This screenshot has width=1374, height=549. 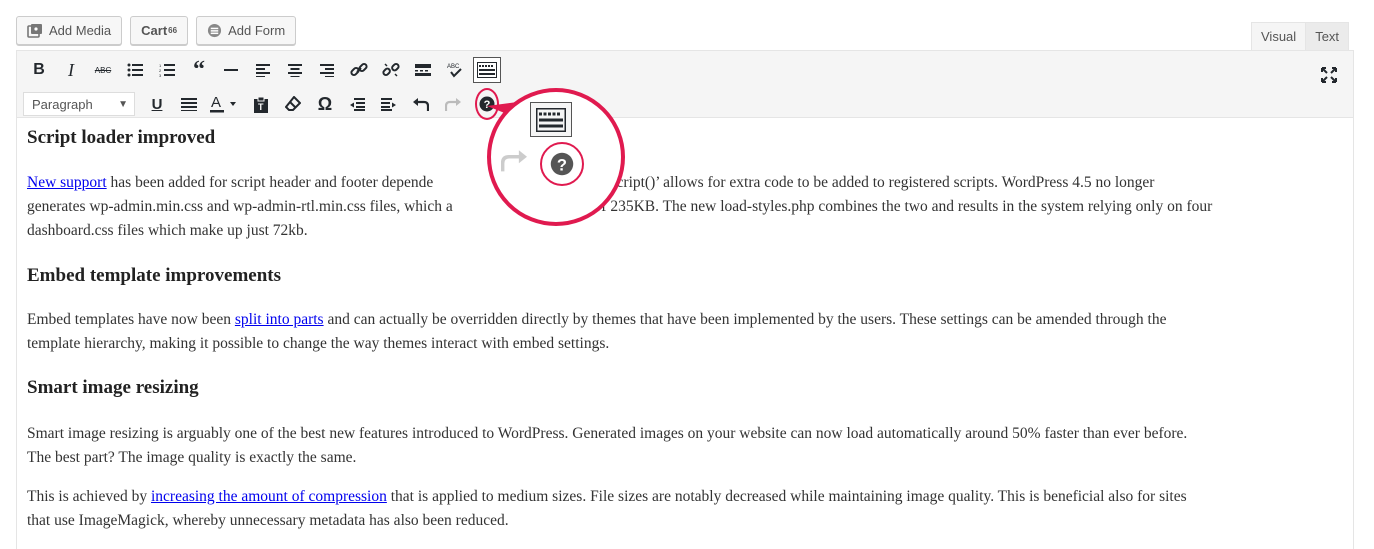 I want to click on redo-icon, so click(x=453, y=104).